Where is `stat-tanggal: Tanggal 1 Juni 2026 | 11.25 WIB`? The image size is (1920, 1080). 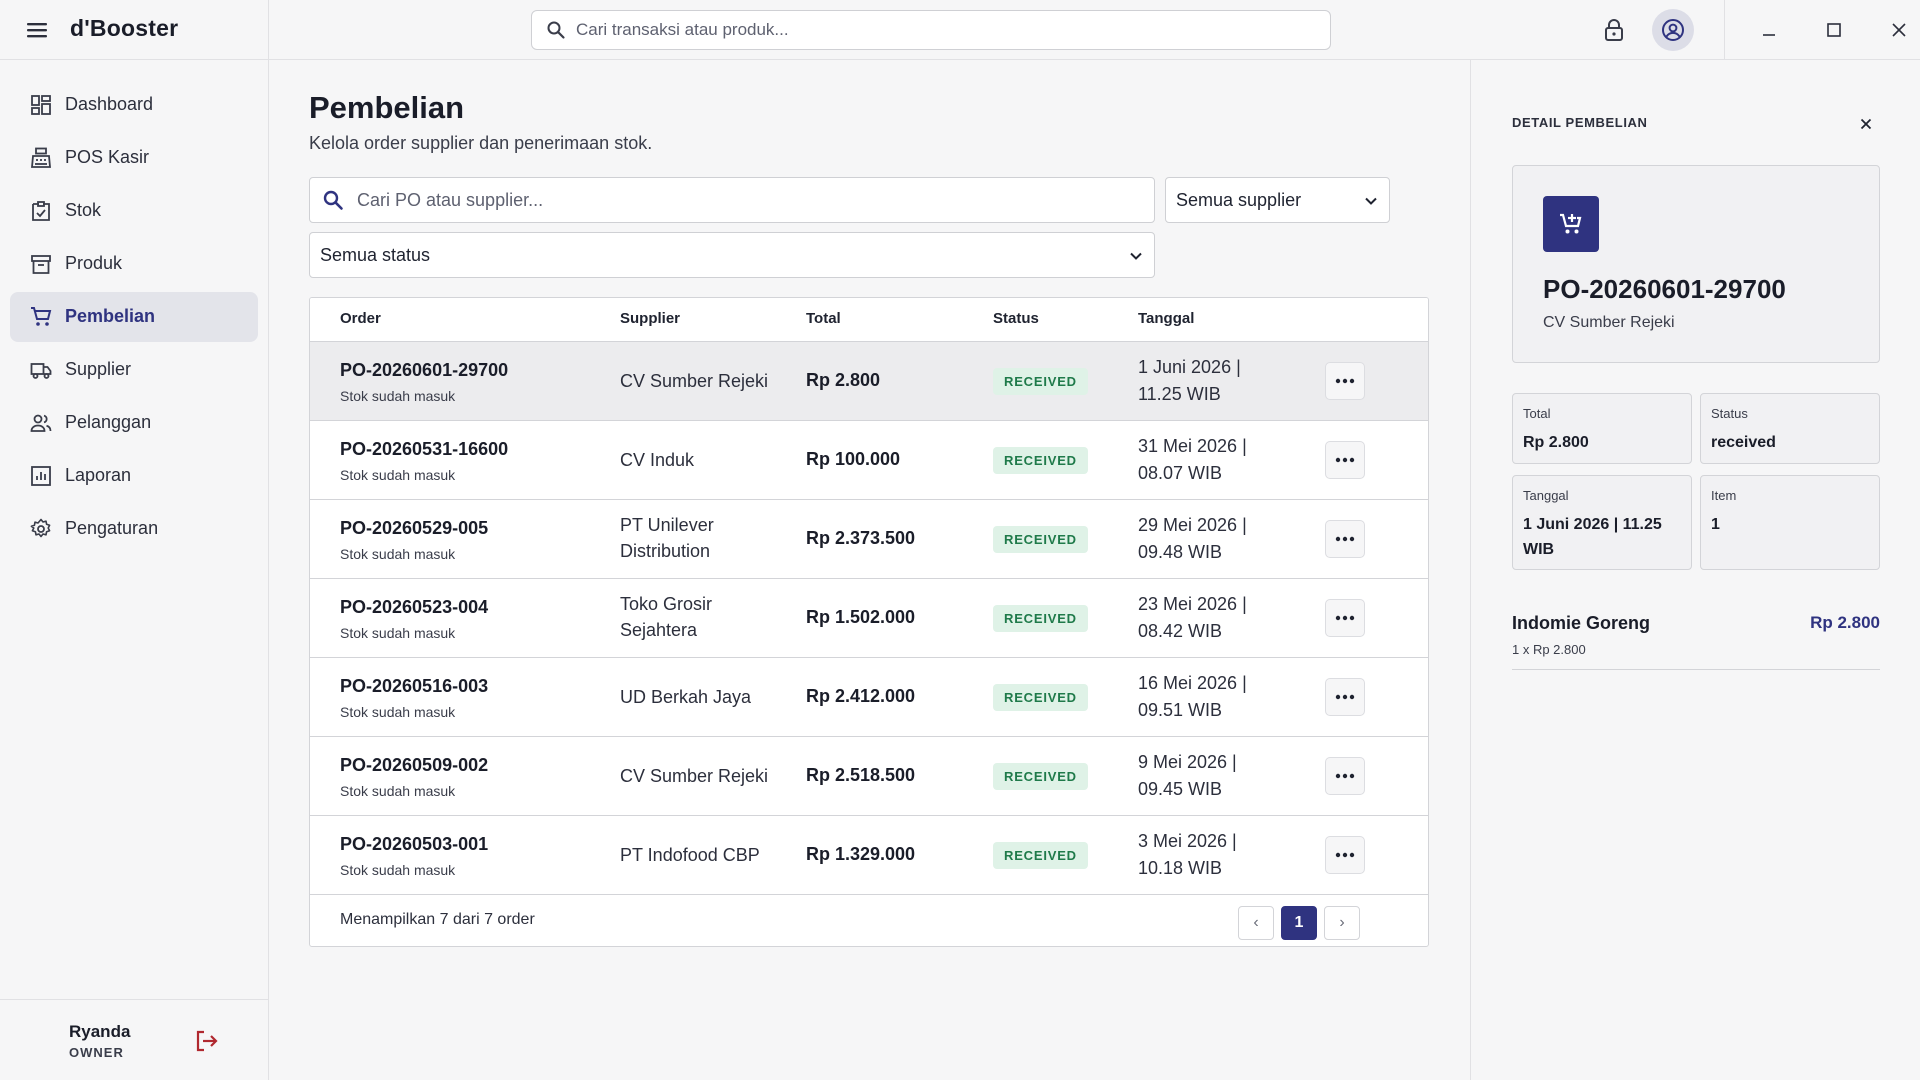 stat-tanggal: Tanggal 1 Juni 2026 | 11.25 WIB is located at coordinates (1602, 522).